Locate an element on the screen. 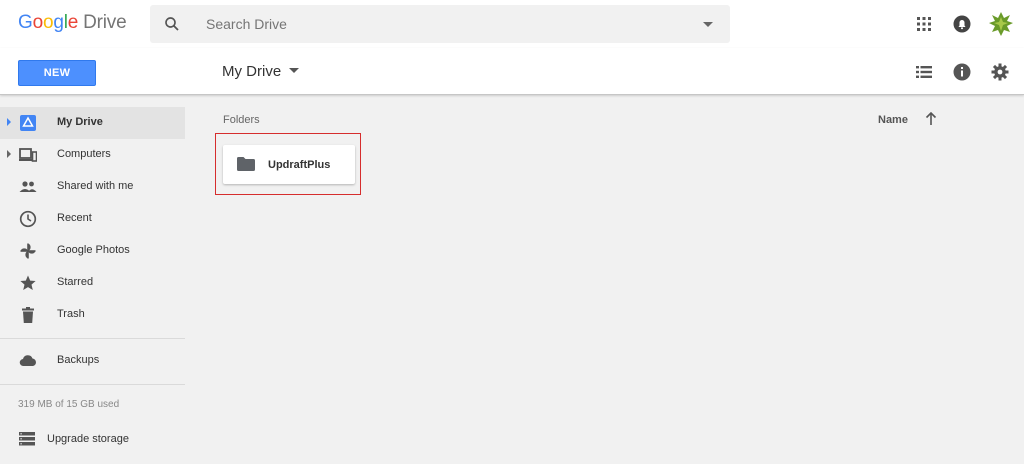 Image resolution: width=1024 pixels, height=464 pixels. sidebar-item-label: My Drive is located at coordinates (80, 122).